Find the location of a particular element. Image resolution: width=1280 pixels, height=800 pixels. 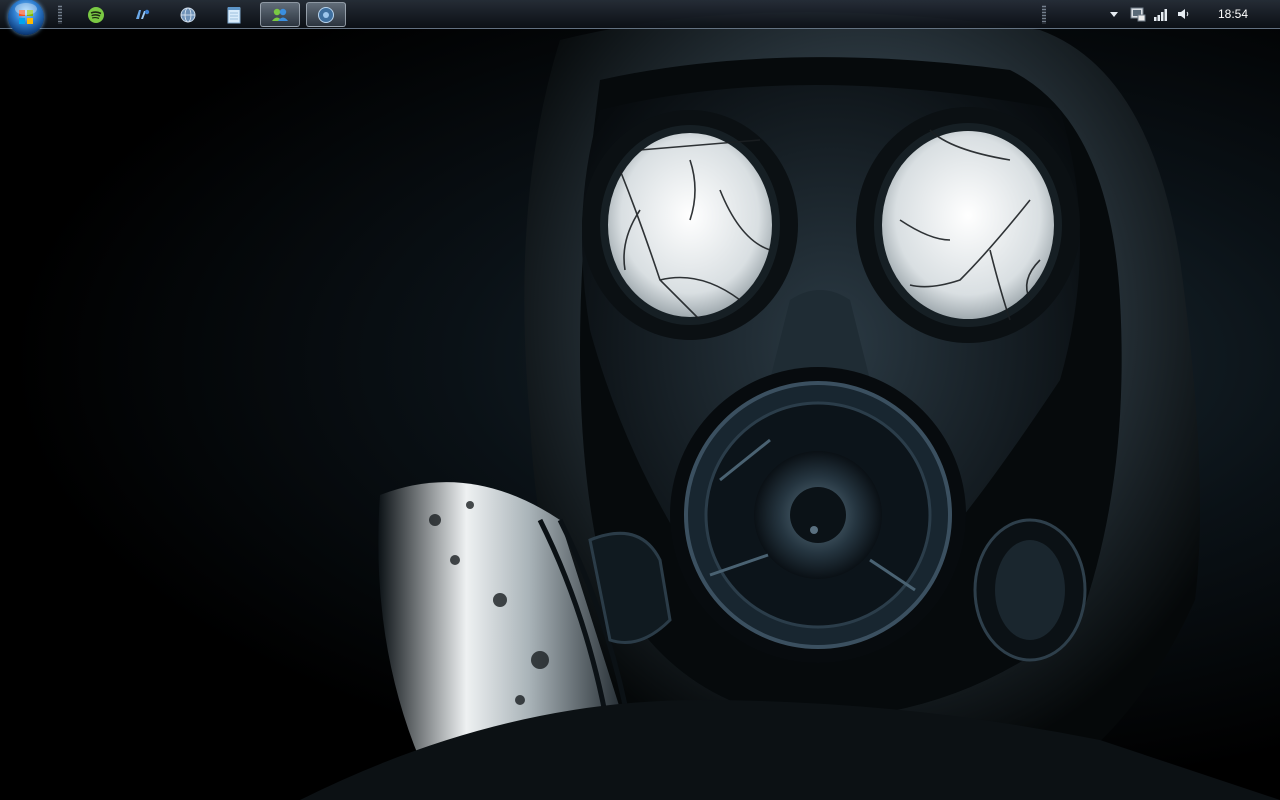

notepad-icon is located at coordinates (234, 14).